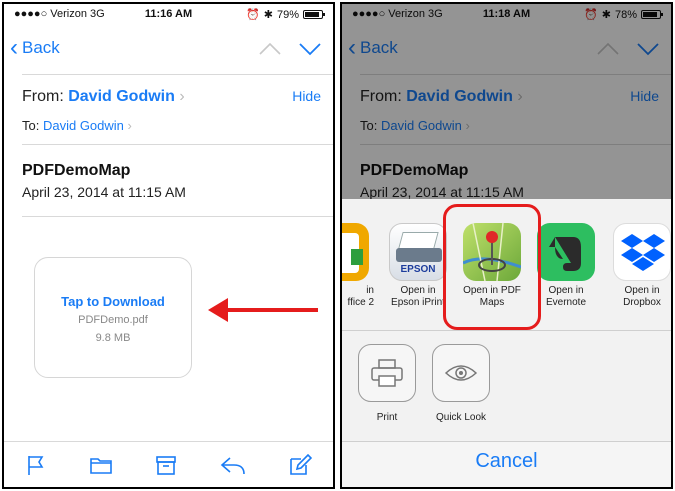 This screenshot has width=675, height=491. I want to click on recipient-name-link: David Godwin, so click(83, 125).